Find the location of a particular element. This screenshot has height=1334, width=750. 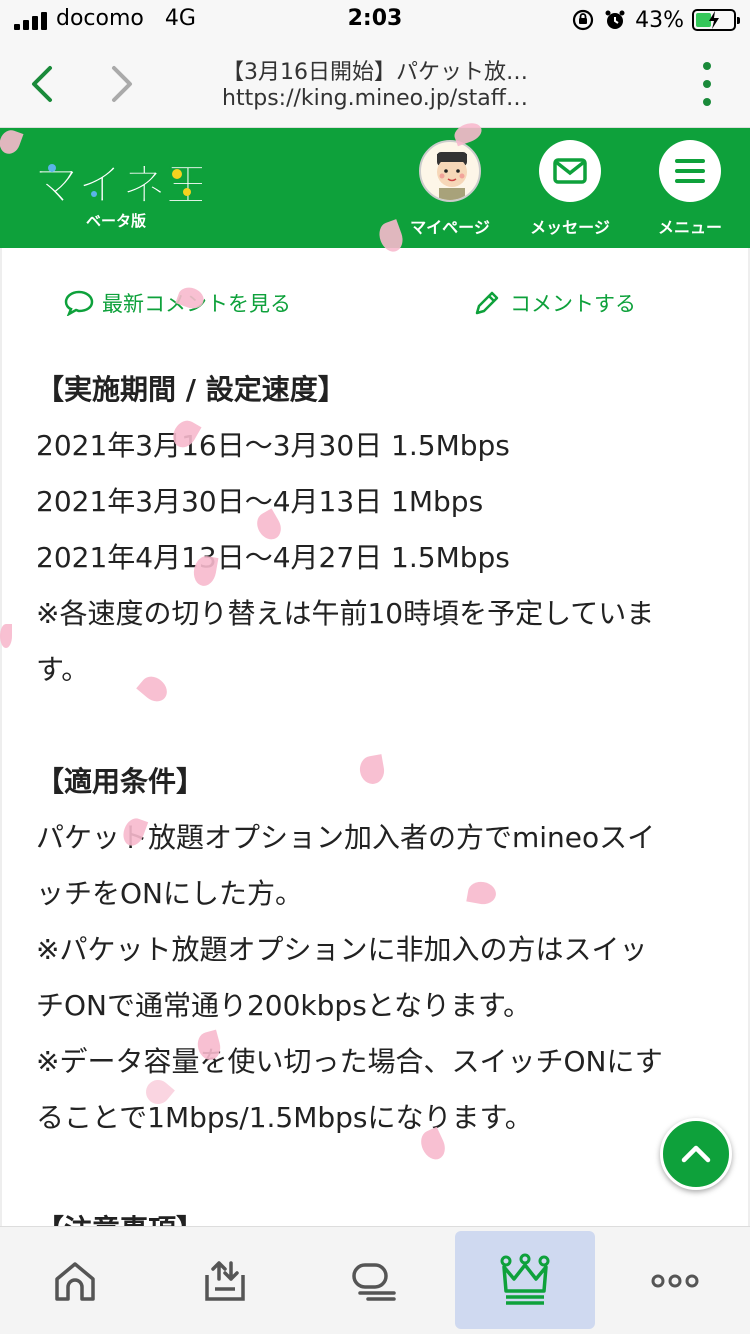

envelope-icon is located at coordinates (570, 171).